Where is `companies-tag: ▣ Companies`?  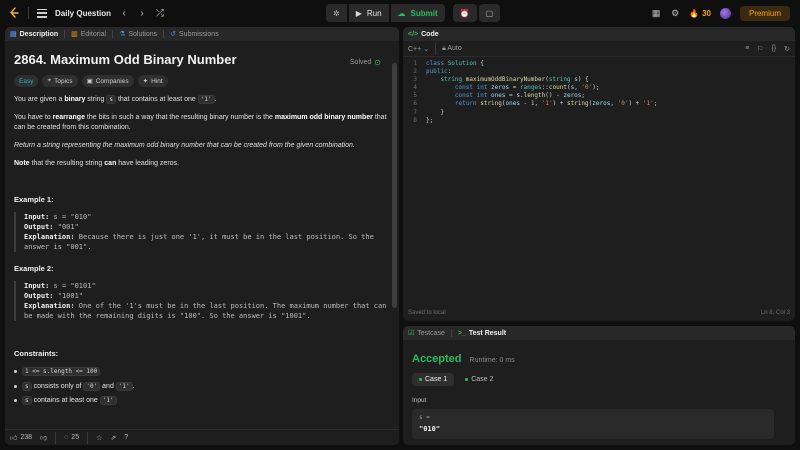 companies-tag: ▣ Companies is located at coordinates (107, 81).